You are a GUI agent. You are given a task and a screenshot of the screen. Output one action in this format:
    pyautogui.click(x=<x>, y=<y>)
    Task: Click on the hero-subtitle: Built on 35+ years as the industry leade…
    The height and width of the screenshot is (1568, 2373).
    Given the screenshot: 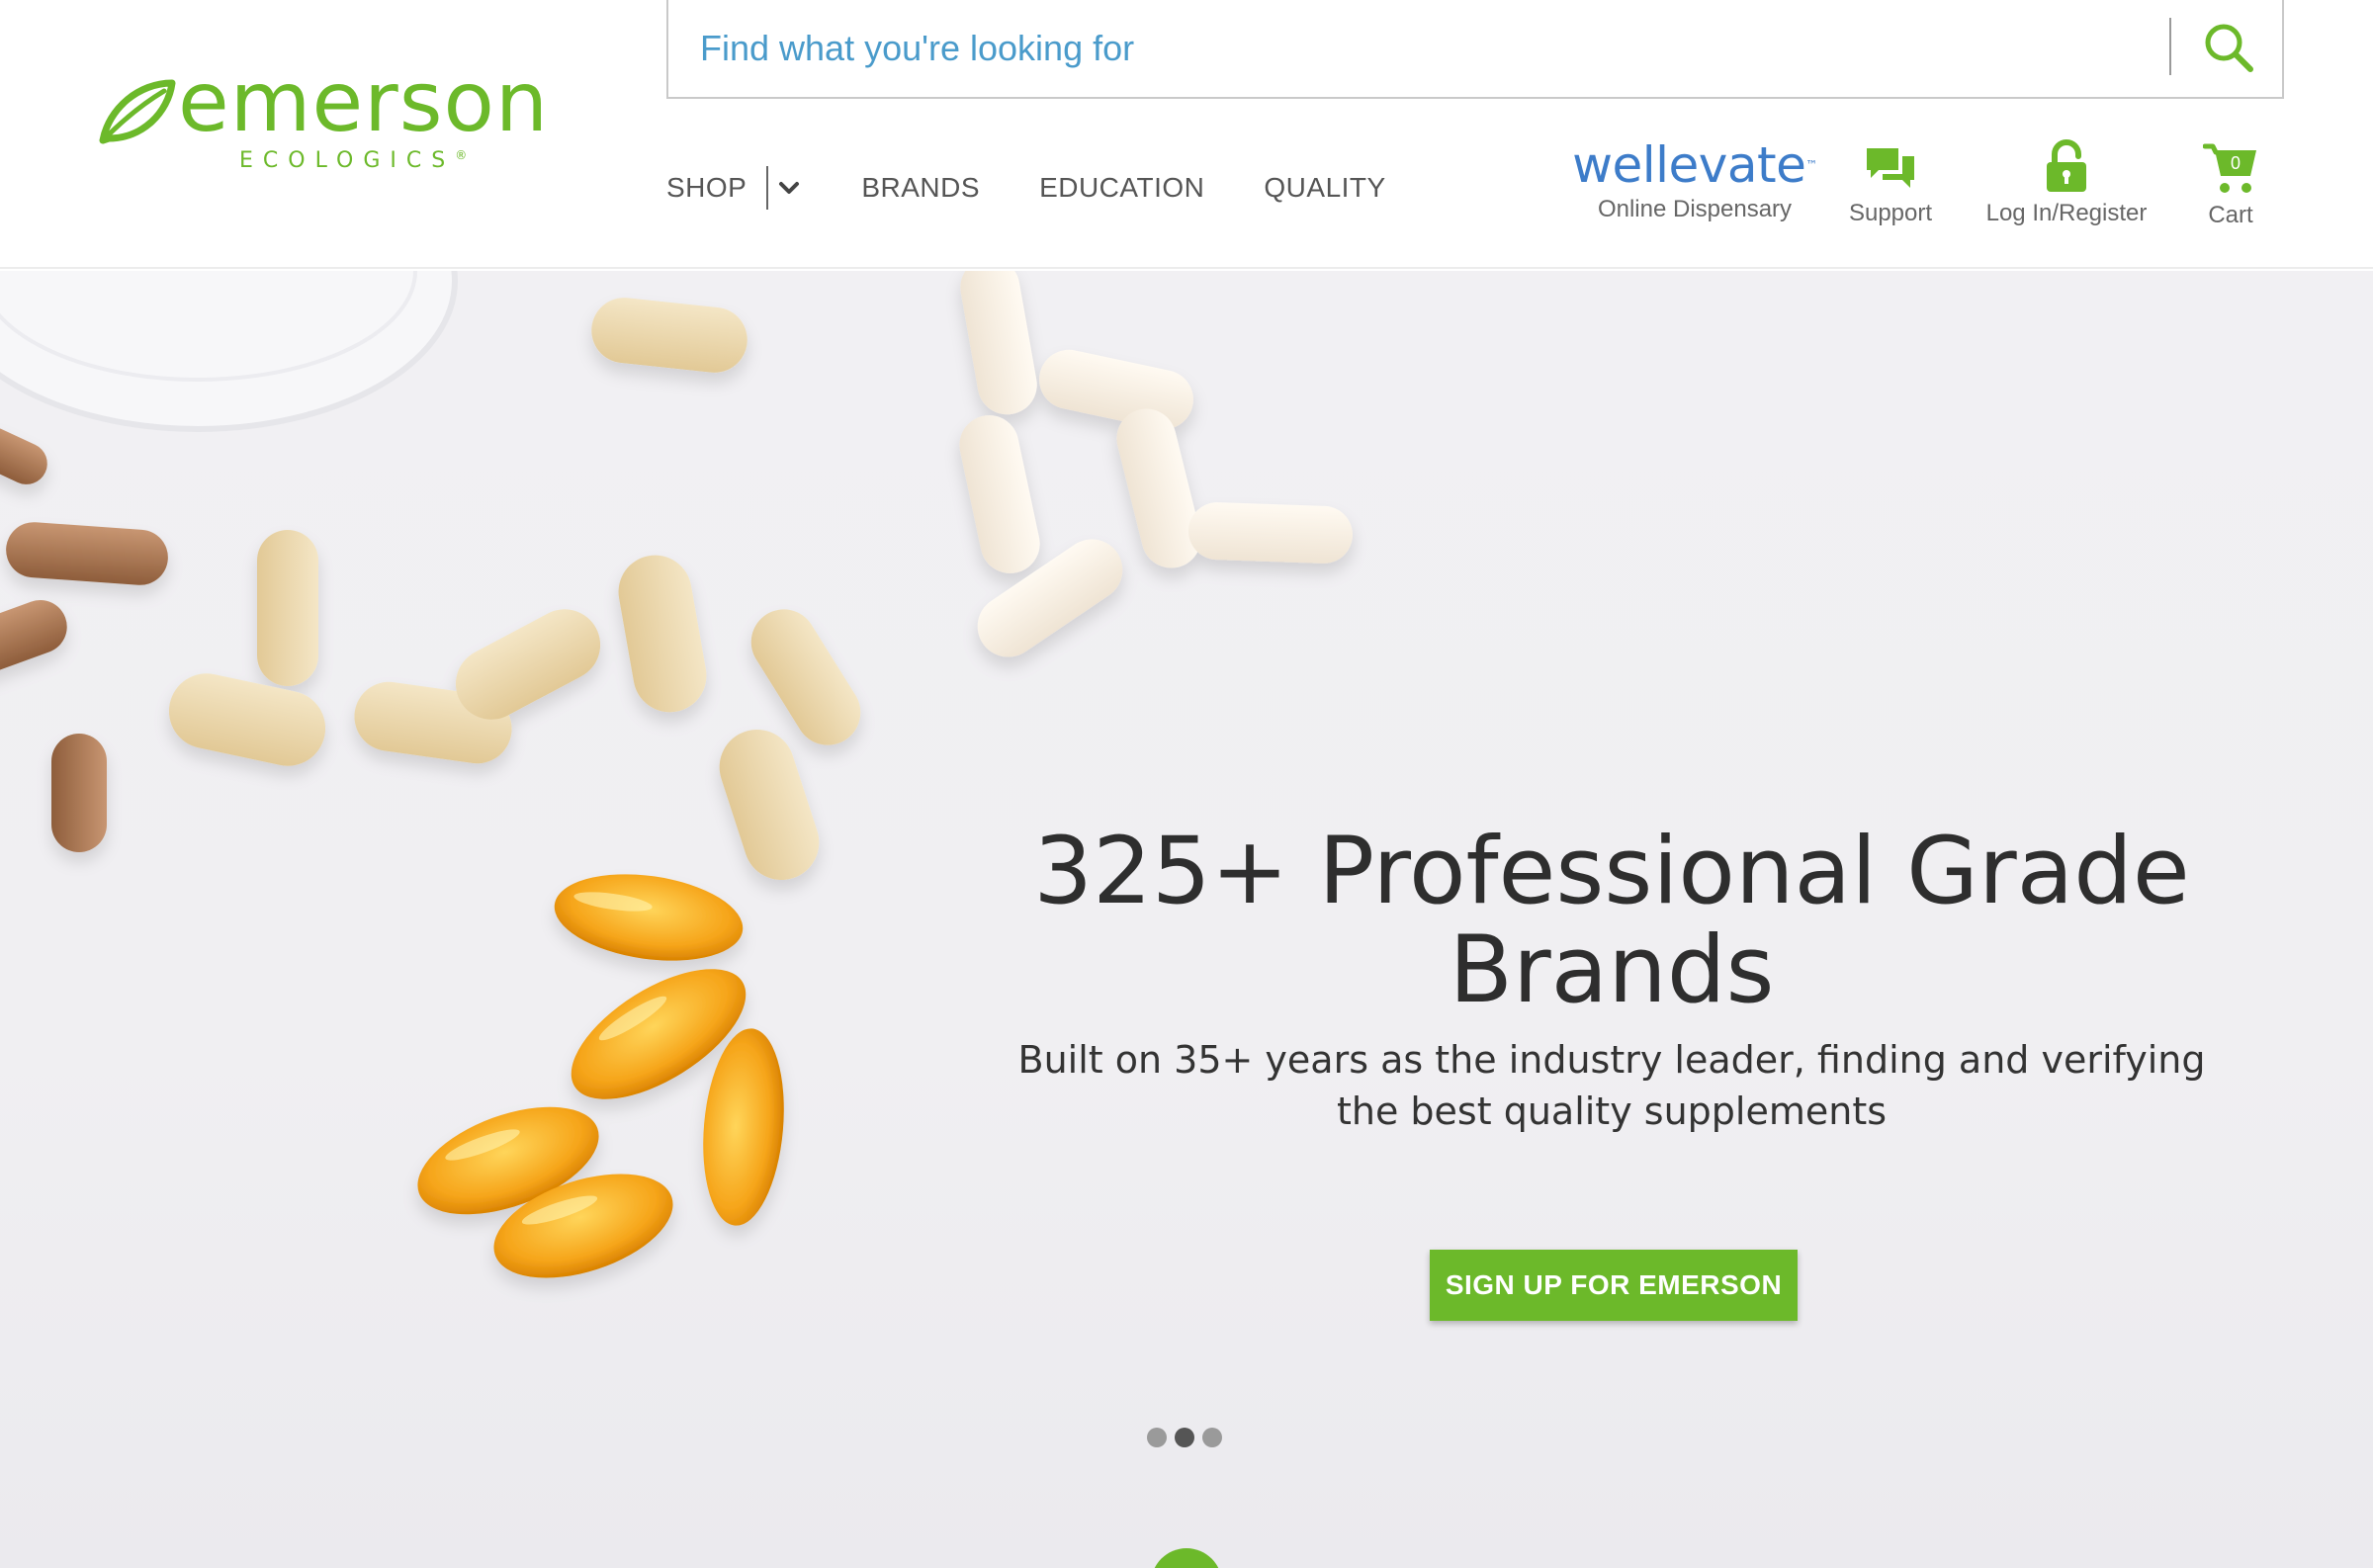 What is the action you would take?
    pyautogui.click(x=1611, y=1086)
    